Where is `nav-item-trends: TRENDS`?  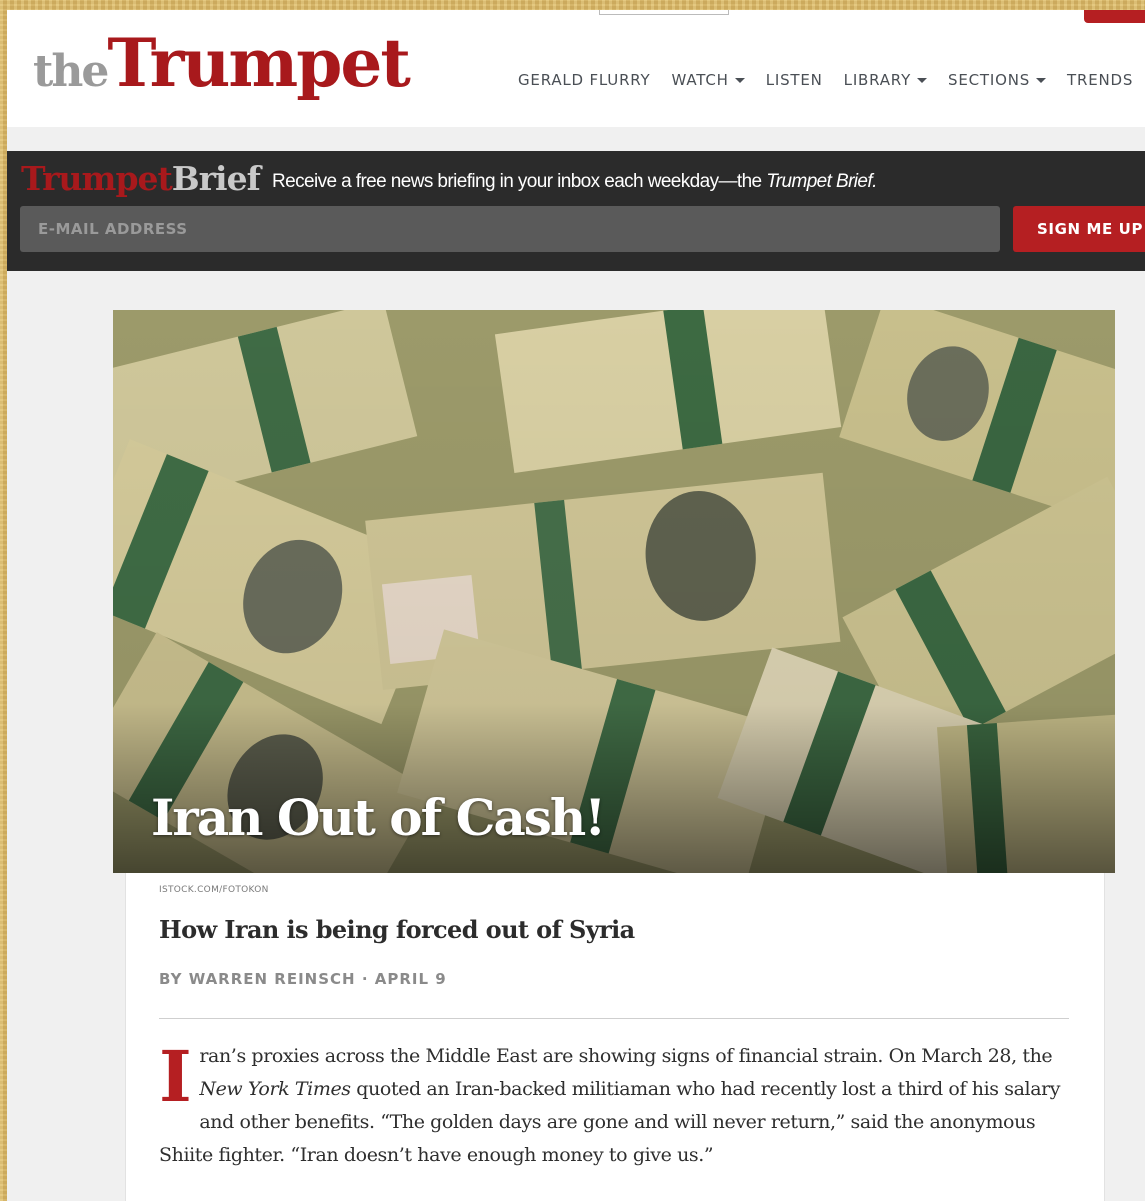 nav-item-trends: TRENDS is located at coordinates (1100, 80).